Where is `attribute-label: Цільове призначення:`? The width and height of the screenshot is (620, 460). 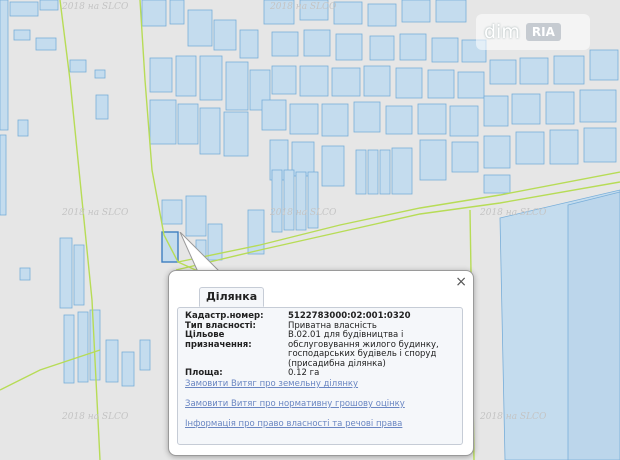 attribute-label: Цільове призначення: is located at coordinates (218, 340).